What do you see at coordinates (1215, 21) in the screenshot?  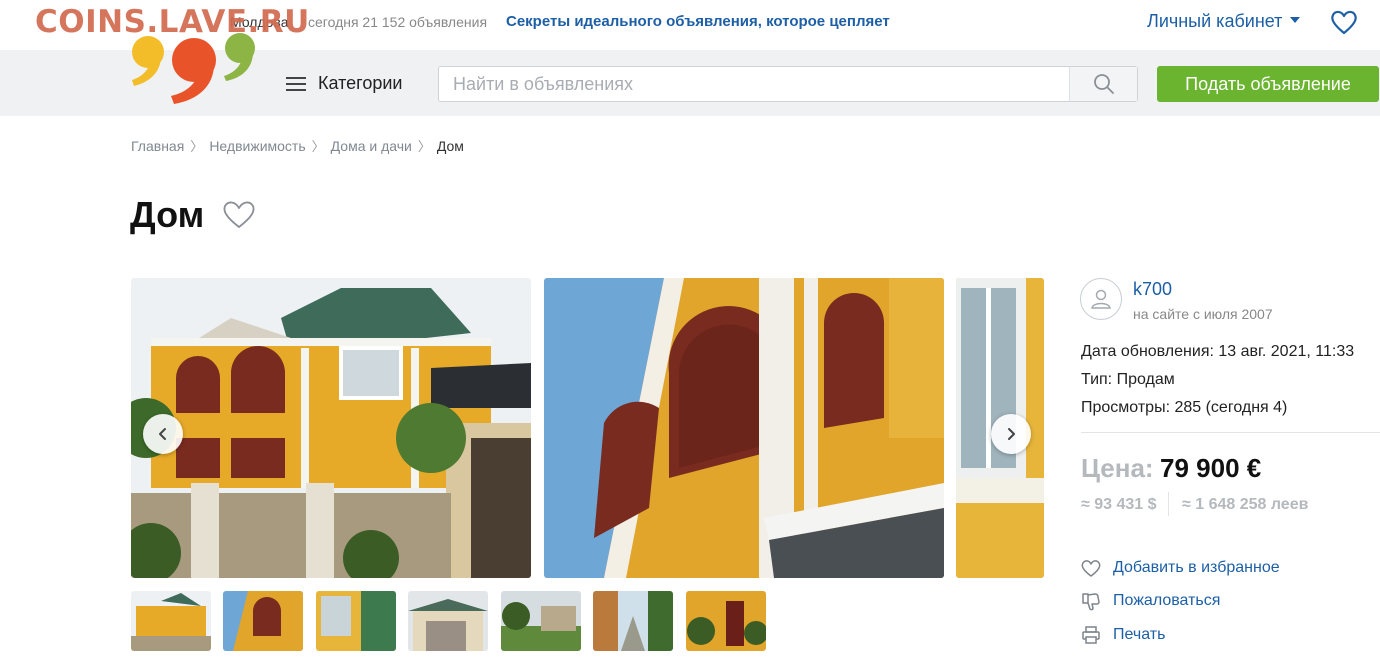 I see `personal-cabinet-label: Личный кабинет` at bounding box center [1215, 21].